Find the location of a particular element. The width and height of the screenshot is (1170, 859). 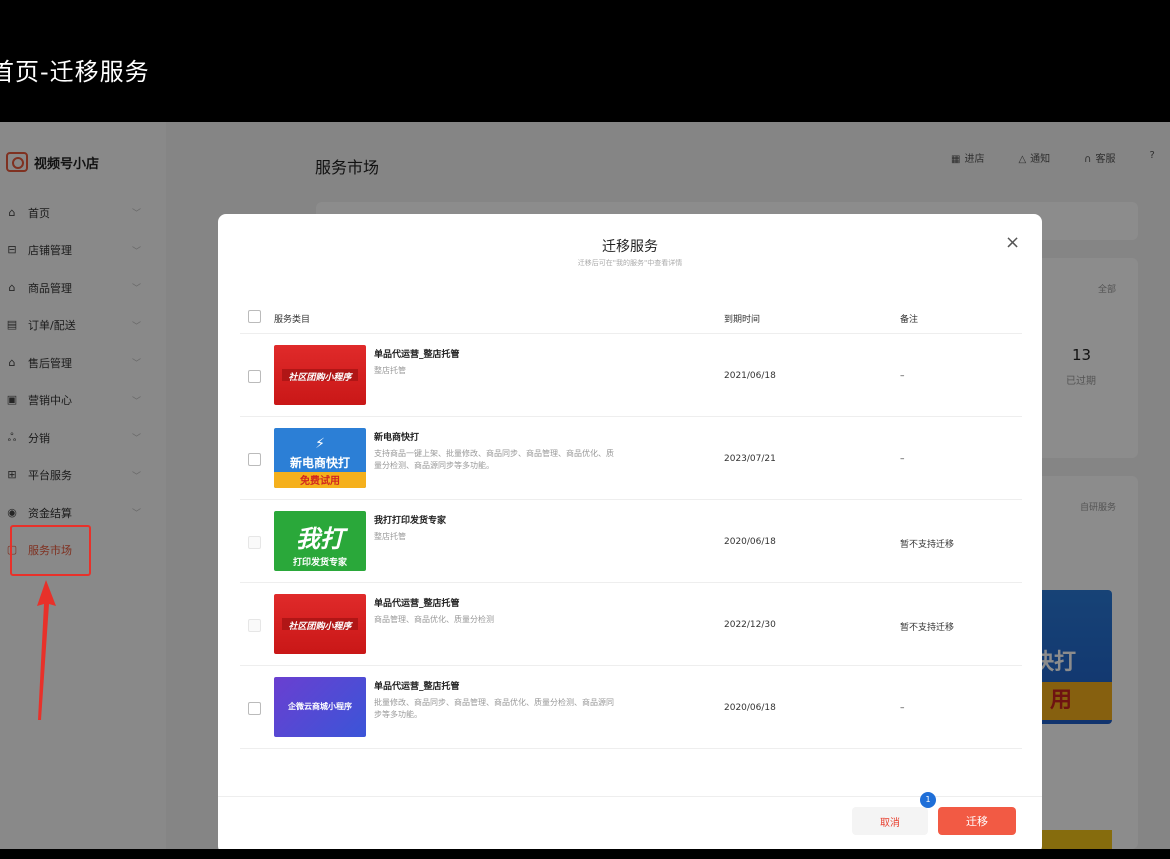

thumbnail-text: 企微云商城小程序 is located at coordinates (320, 706).